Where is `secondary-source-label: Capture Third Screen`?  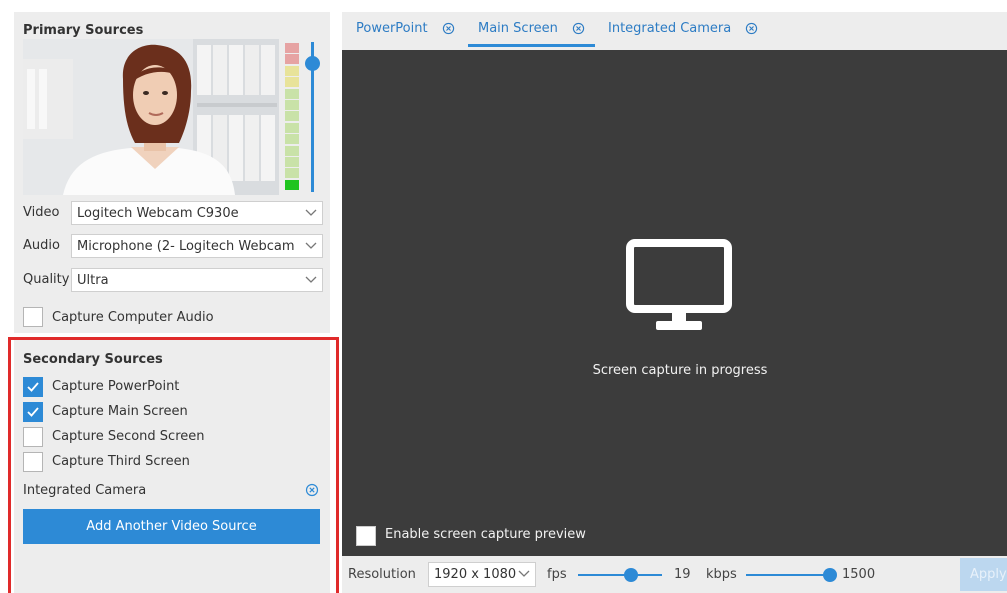
secondary-source-label: Capture Third Screen is located at coordinates (121, 461).